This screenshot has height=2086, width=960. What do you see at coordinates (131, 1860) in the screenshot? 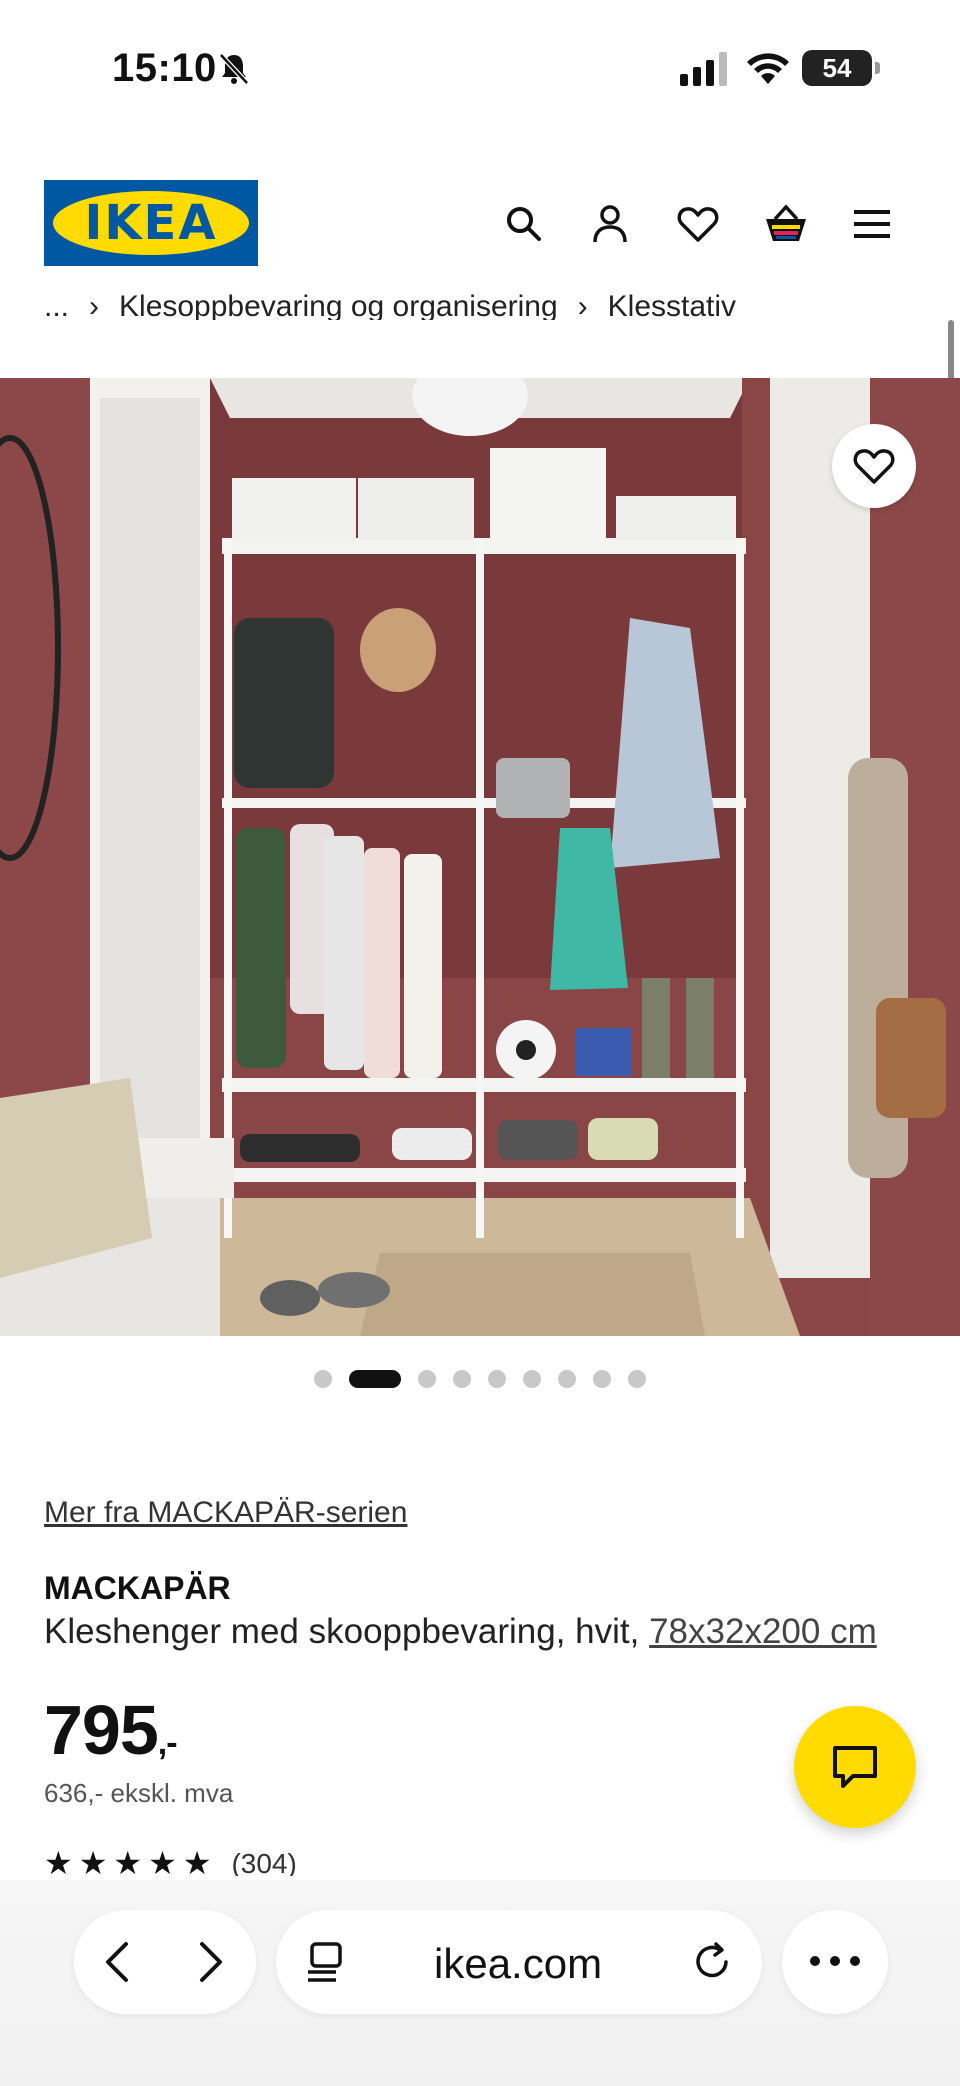
I see `star-rating-icons: ★★★★★` at bounding box center [131, 1860].